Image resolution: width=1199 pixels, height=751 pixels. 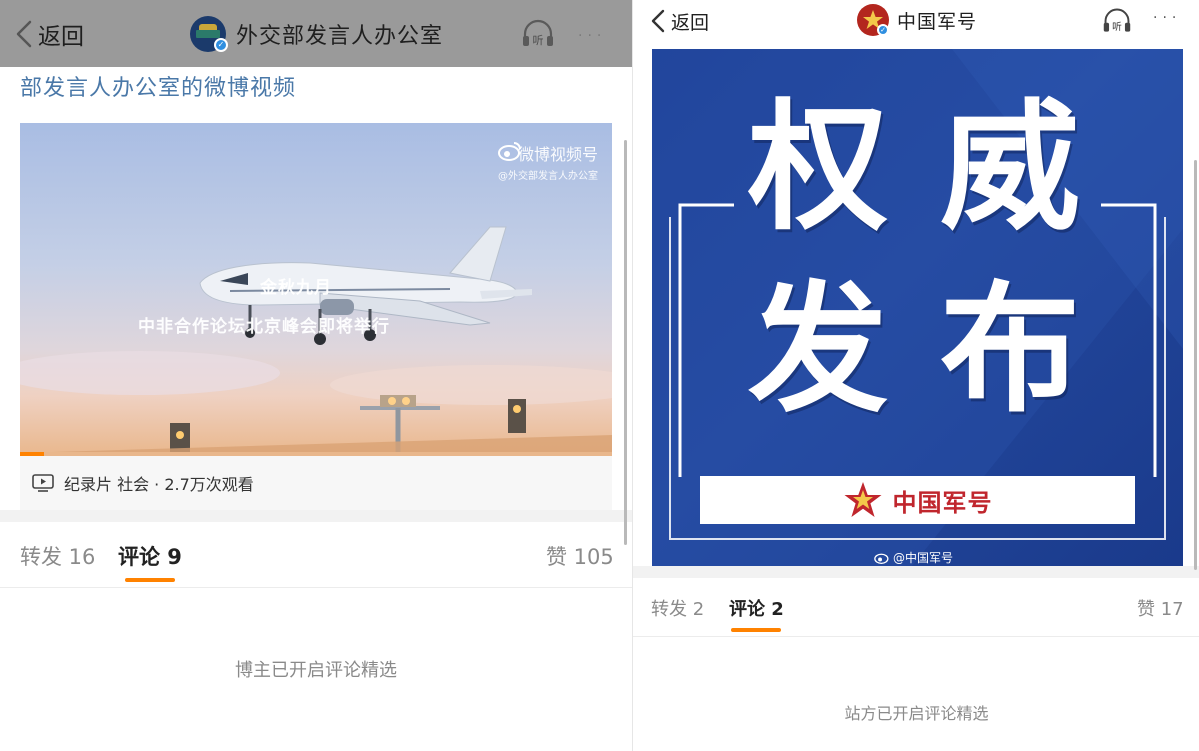 What do you see at coordinates (580, 556) in the screenshot?
I see `tab-likes: 赞 105` at bounding box center [580, 556].